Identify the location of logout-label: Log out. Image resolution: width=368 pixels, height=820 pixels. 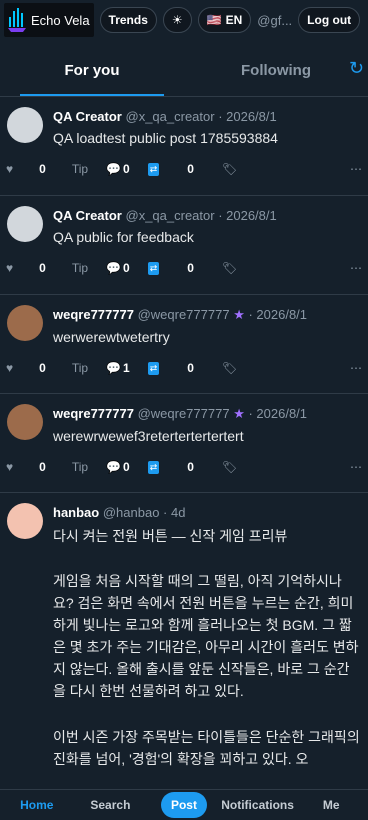
(329, 20).